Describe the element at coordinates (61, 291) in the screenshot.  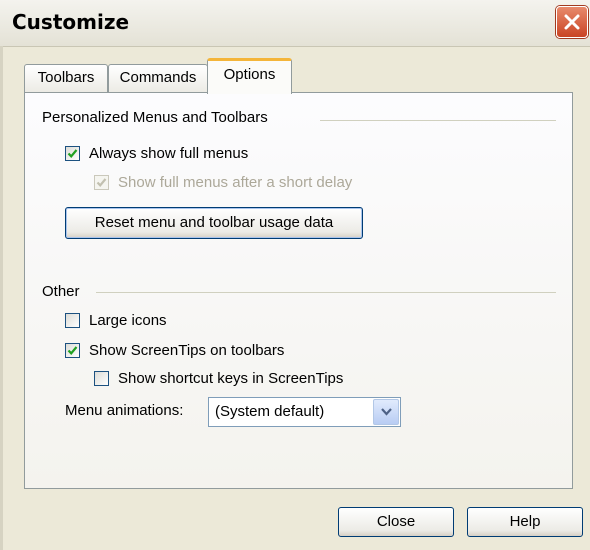
I see `other-heading: Other` at that location.